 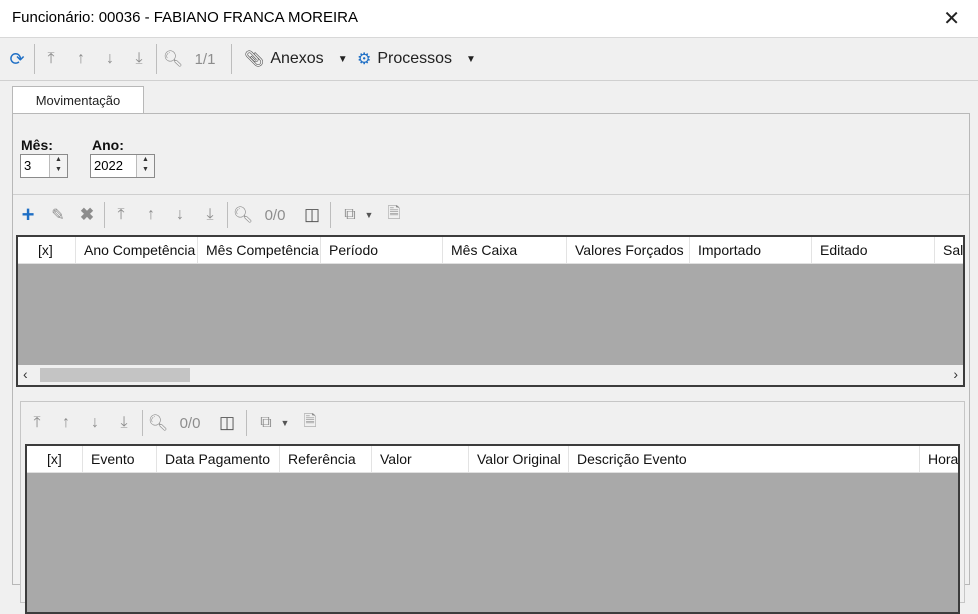 I want to click on ano-value: 2022, so click(x=108, y=165).